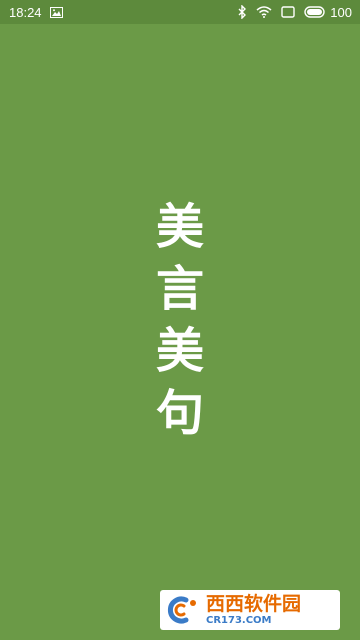  What do you see at coordinates (264, 12) in the screenshot?
I see `wifi-icon` at bounding box center [264, 12].